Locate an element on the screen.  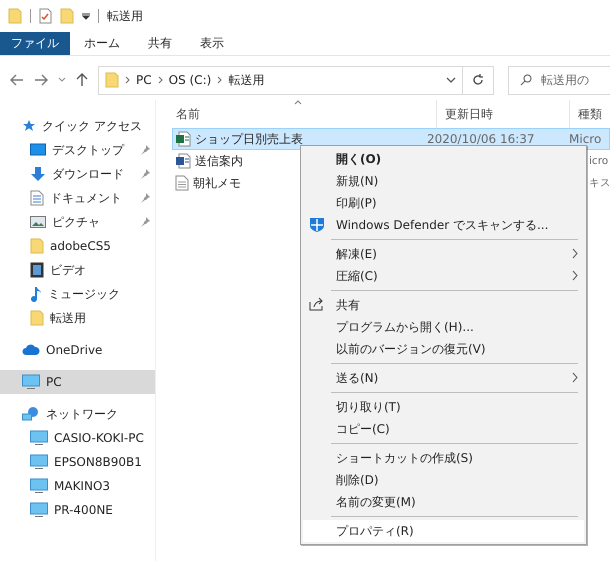
sidebar-item: デスクトップ is located at coordinates (77, 150).